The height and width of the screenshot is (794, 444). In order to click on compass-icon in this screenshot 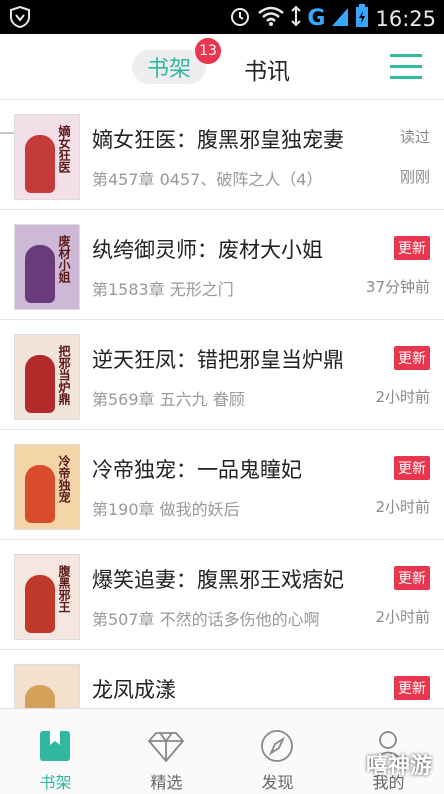, I will do `click(277, 746)`.